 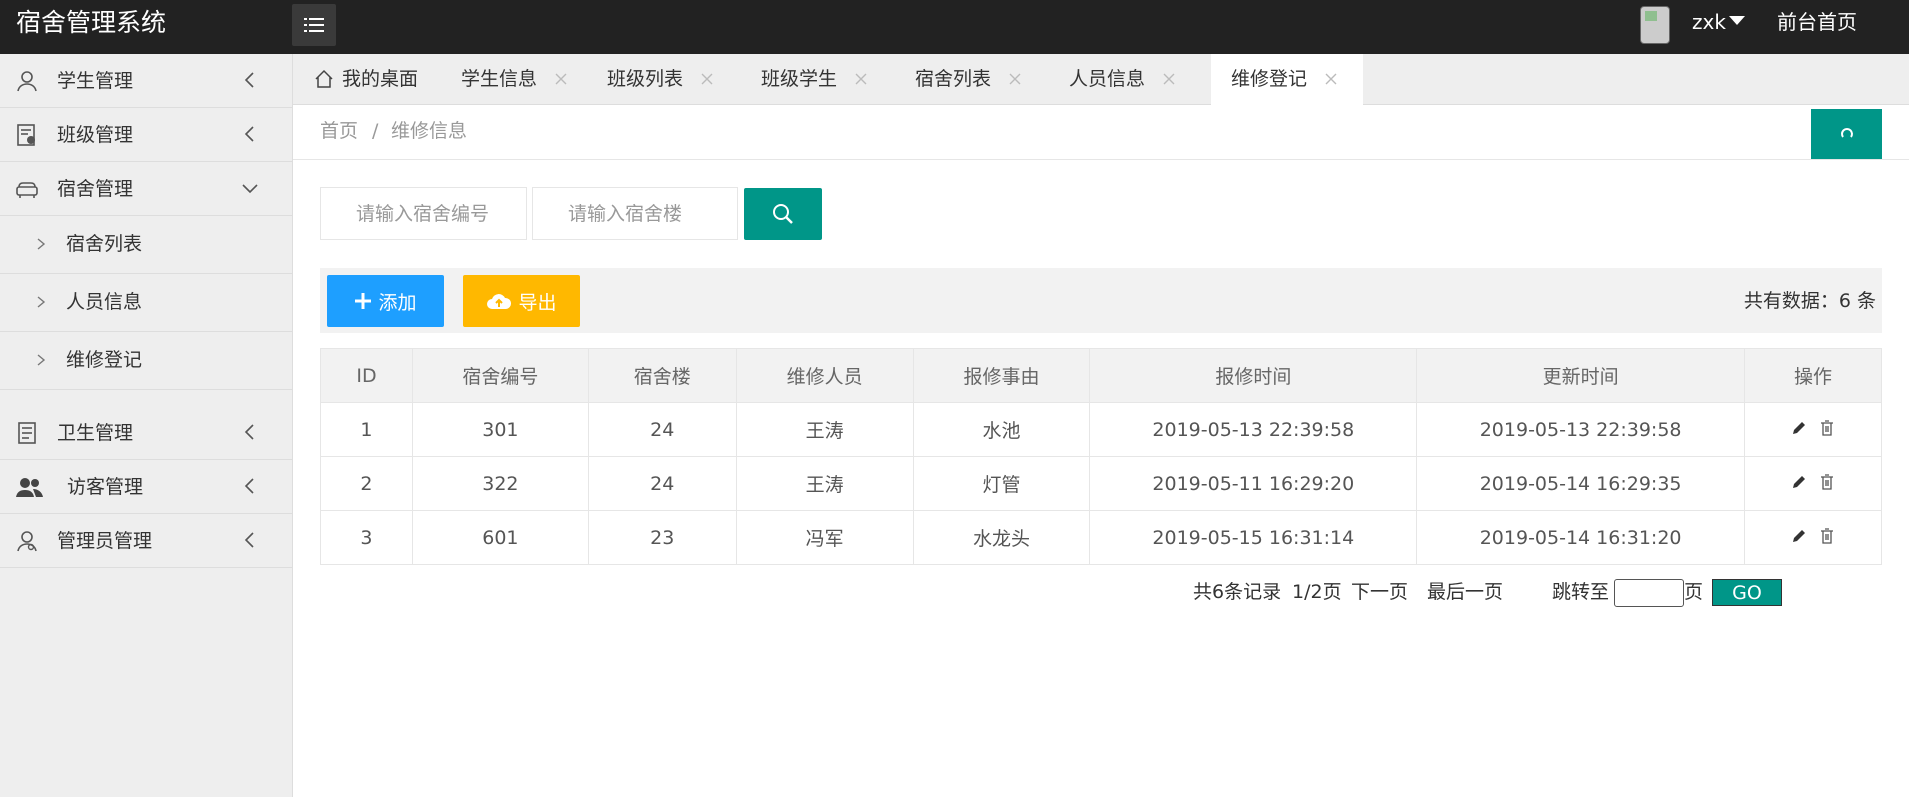 What do you see at coordinates (1001, 537) in the screenshot?
I see `table-cell: 水龙头` at bounding box center [1001, 537].